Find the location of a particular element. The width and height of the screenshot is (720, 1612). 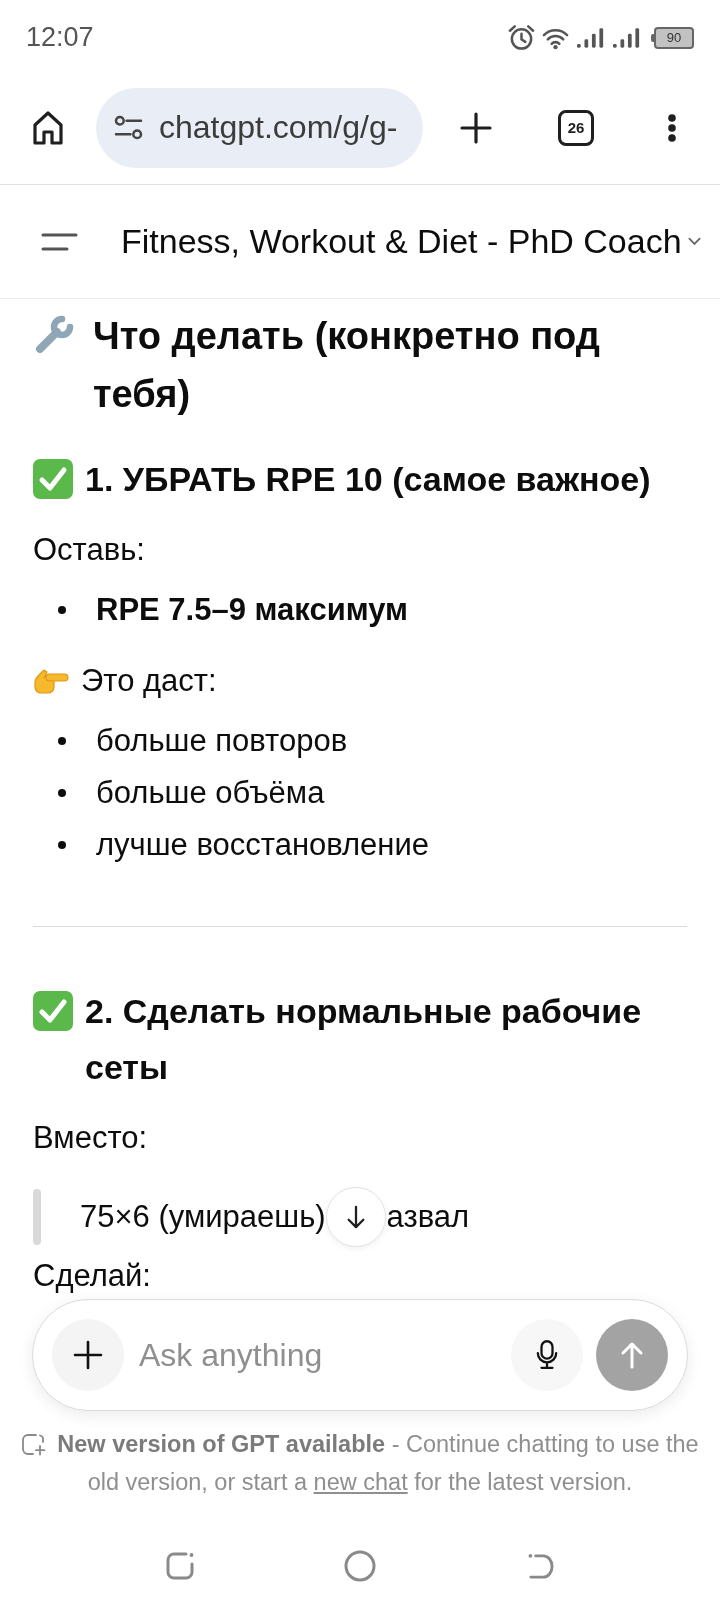

step-heading: 1. УБРАТЬ RPE 10 (самое важное) is located at coordinates (368, 479).